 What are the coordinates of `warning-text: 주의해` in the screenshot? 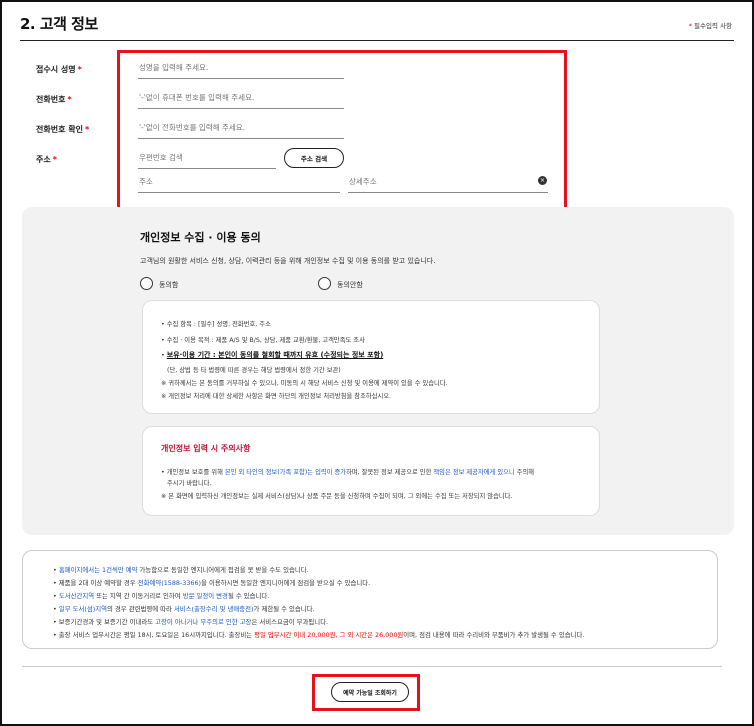 It's located at (524, 472).